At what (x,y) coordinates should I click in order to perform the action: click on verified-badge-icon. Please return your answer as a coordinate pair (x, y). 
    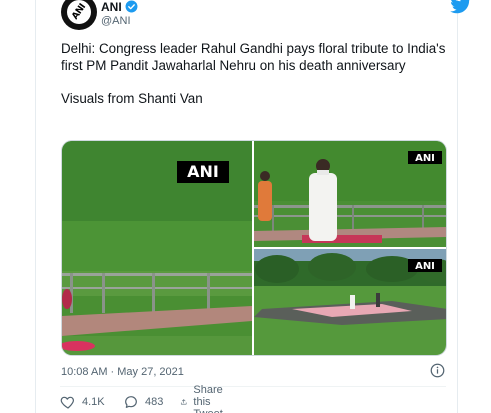
    Looking at the image, I should click on (131, 6).